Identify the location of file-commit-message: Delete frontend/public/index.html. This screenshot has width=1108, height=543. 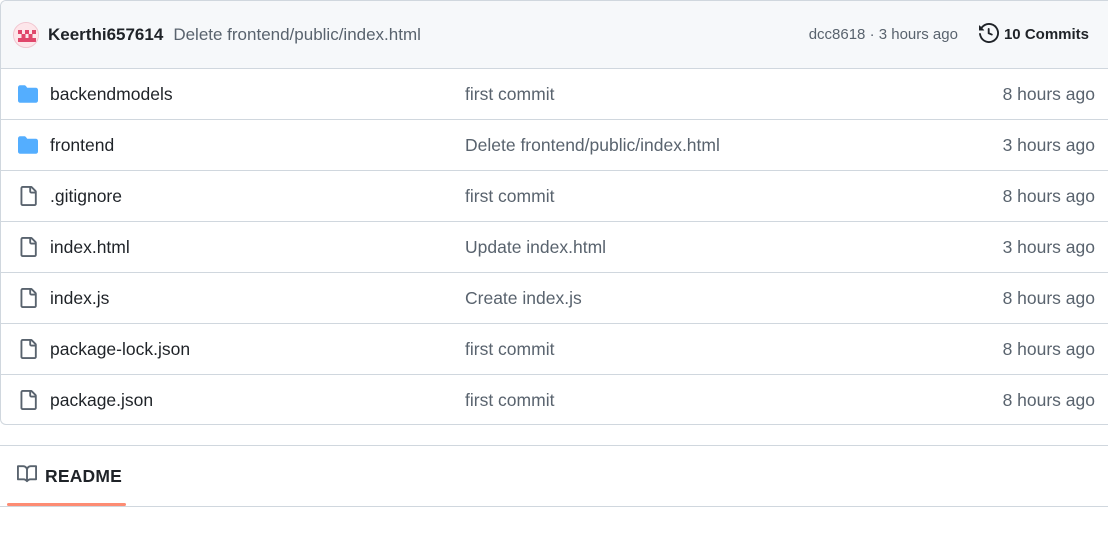
(592, 145).